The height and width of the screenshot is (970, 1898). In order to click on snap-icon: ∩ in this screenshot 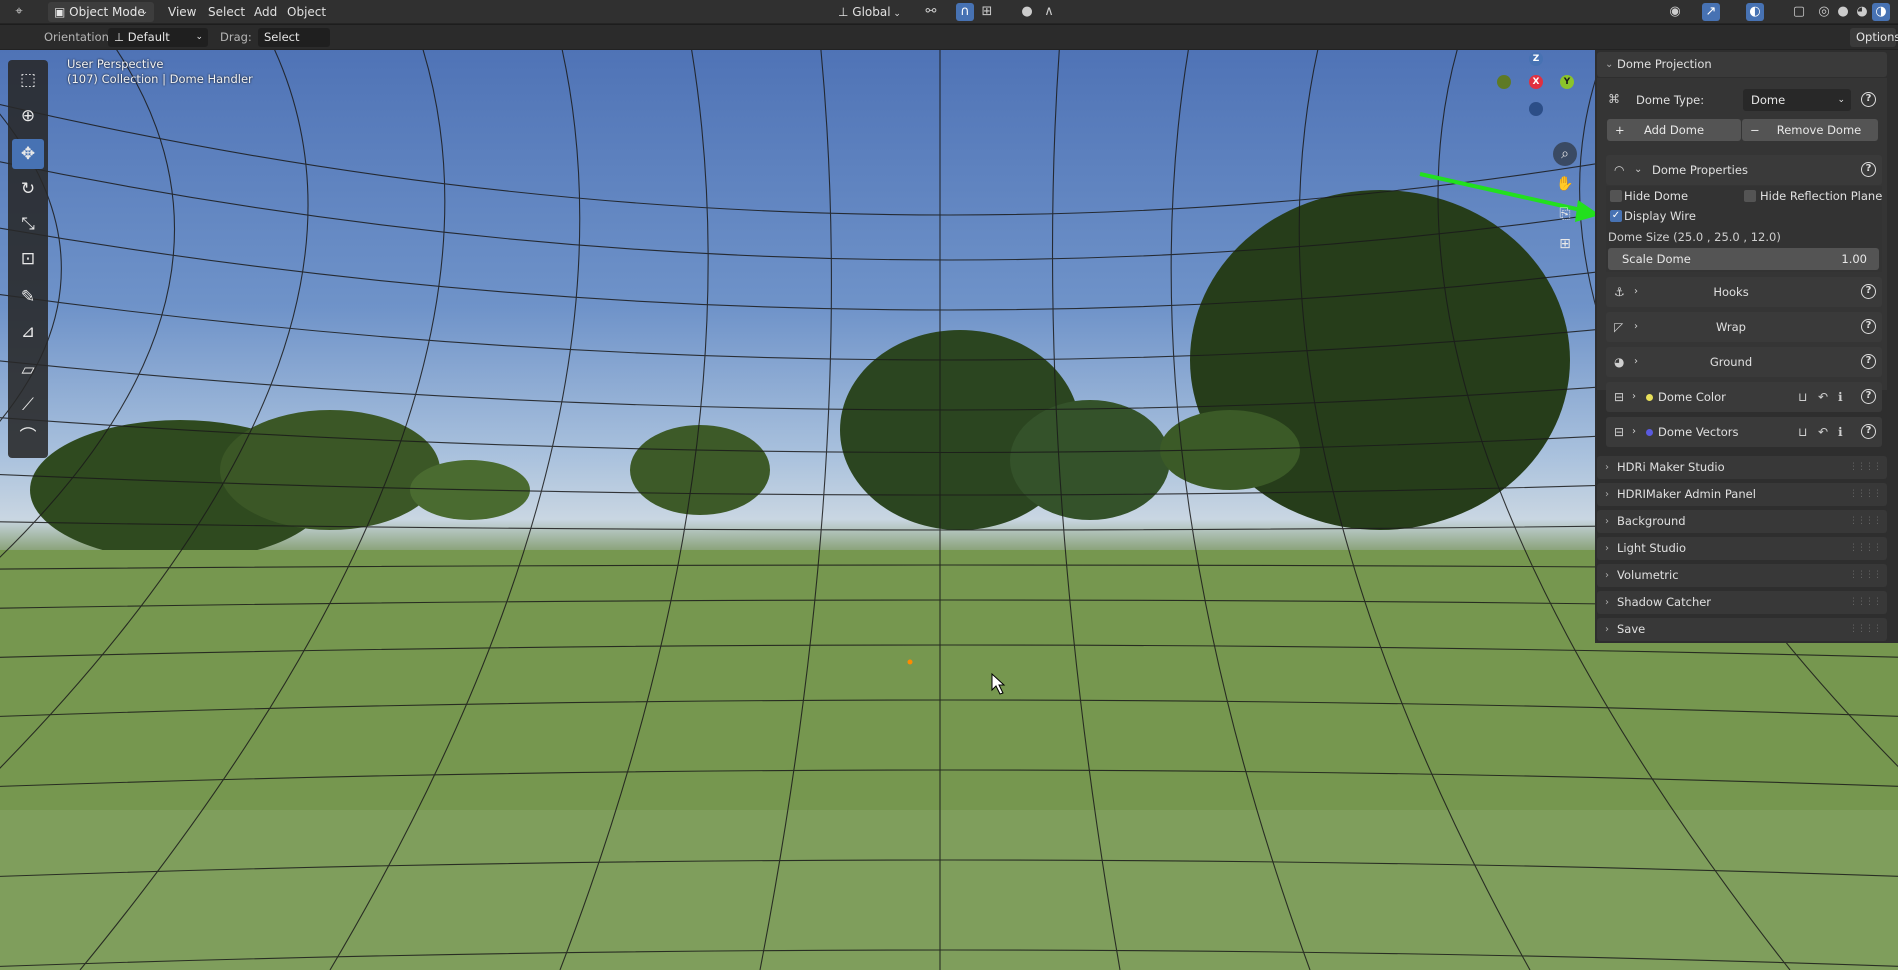, I will do `click(965, 12)`.